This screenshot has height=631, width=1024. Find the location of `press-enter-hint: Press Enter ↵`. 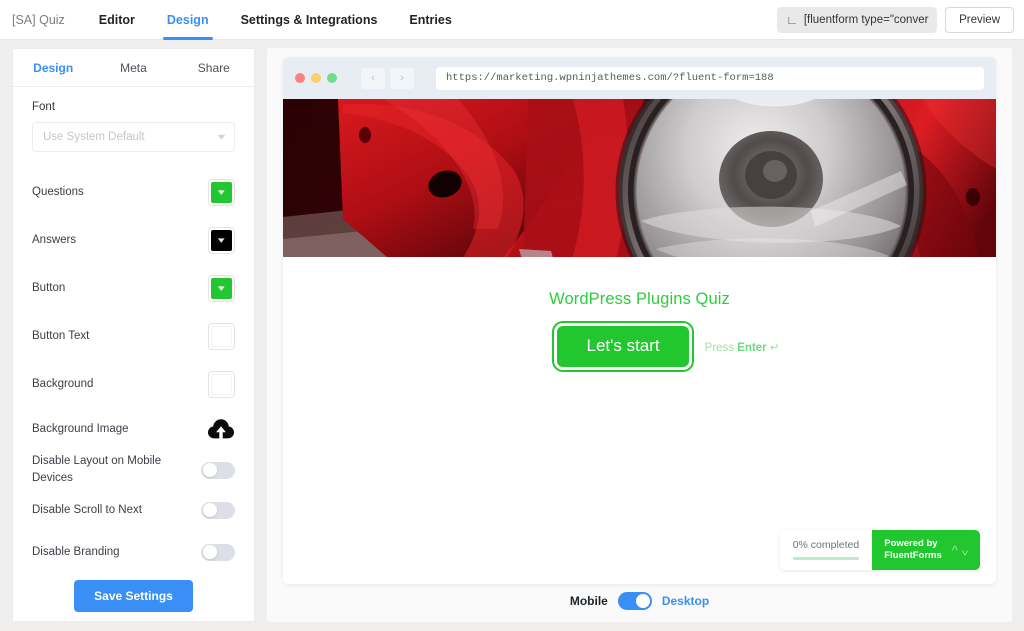

press-enter-hint: Press Enter ↵ is located at coordinates (742, 347).